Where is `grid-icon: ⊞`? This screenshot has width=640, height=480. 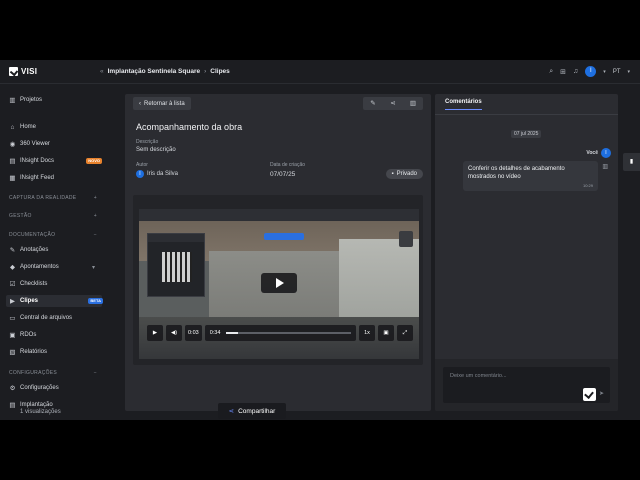
grid-icon: ⊞ is located at coordinates (563, 72).